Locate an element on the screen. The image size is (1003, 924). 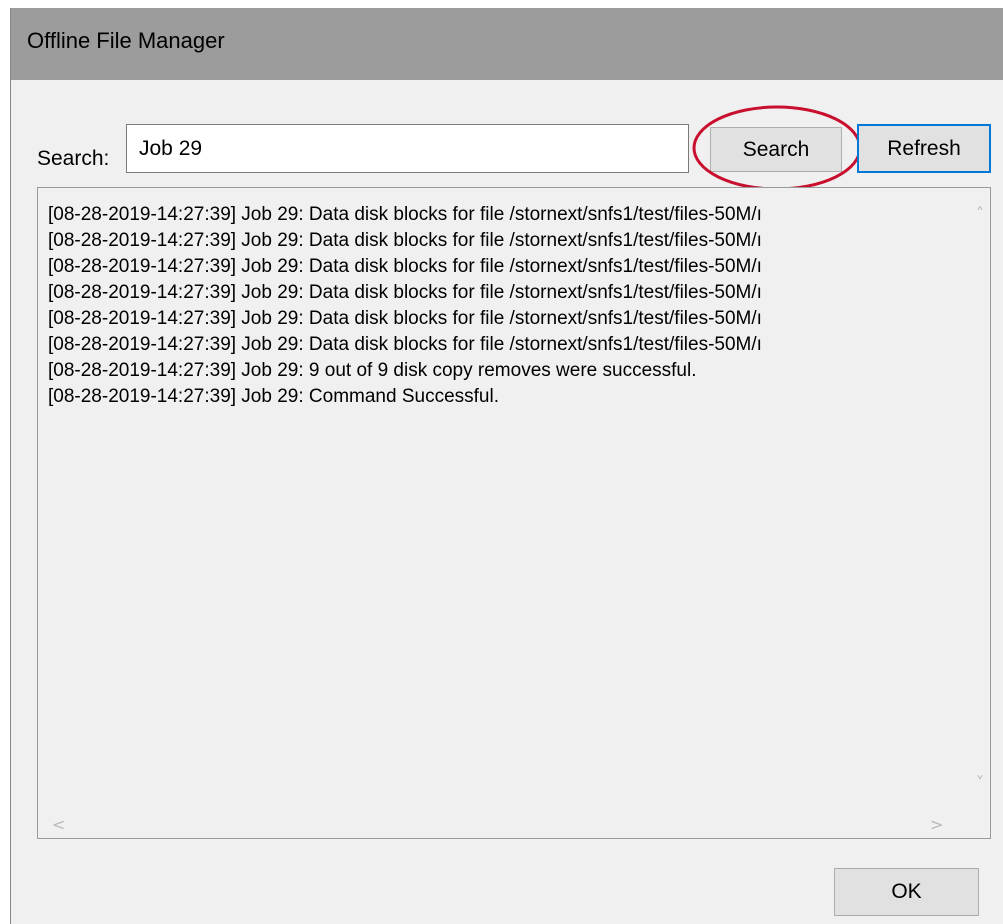
title-bar: Offline File Manager is located at coordinates (507, 44).